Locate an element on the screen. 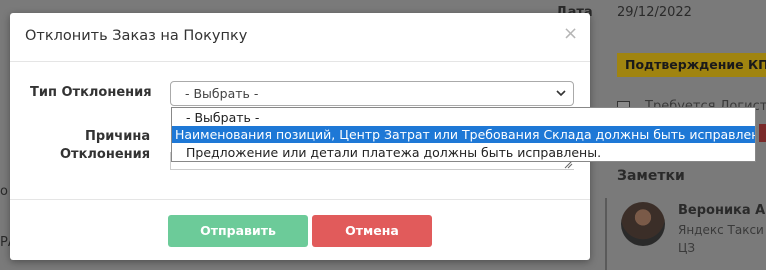 The width and height of the screenshot is (766, 270). note-author: Вероника Ана is located at coordinates (722, 210).